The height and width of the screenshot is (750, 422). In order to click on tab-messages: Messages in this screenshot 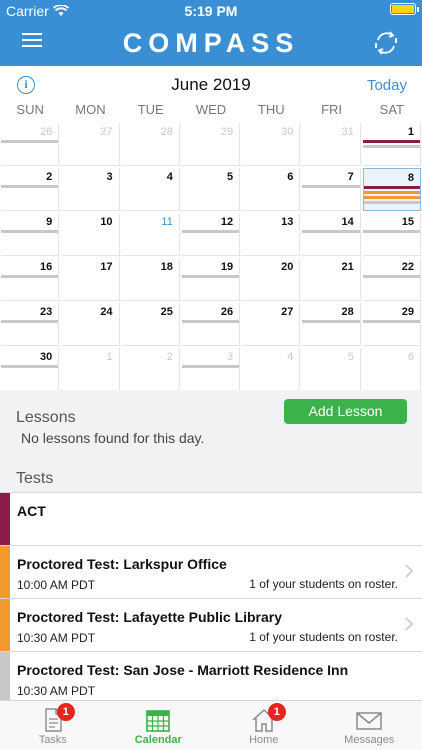, I will do `click(369, 725)`.